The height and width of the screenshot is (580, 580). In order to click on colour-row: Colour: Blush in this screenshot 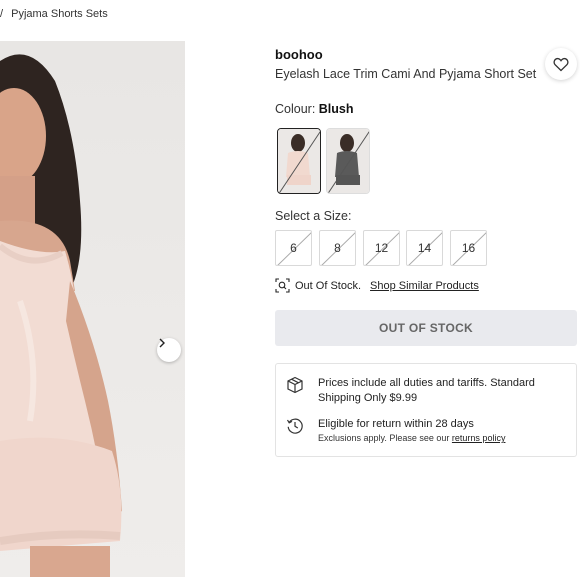, I will do `click(314, 109)`.